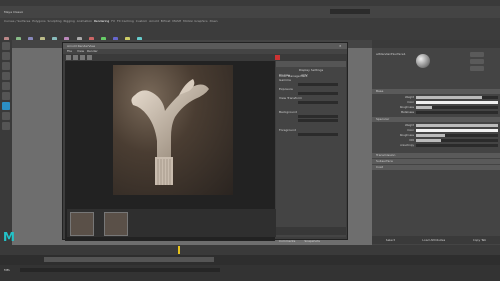 The image size is (500, 281). Describe the element at coordinates (286, 89) in the screenshot. I see `label-exposure: Exposure` at that location.